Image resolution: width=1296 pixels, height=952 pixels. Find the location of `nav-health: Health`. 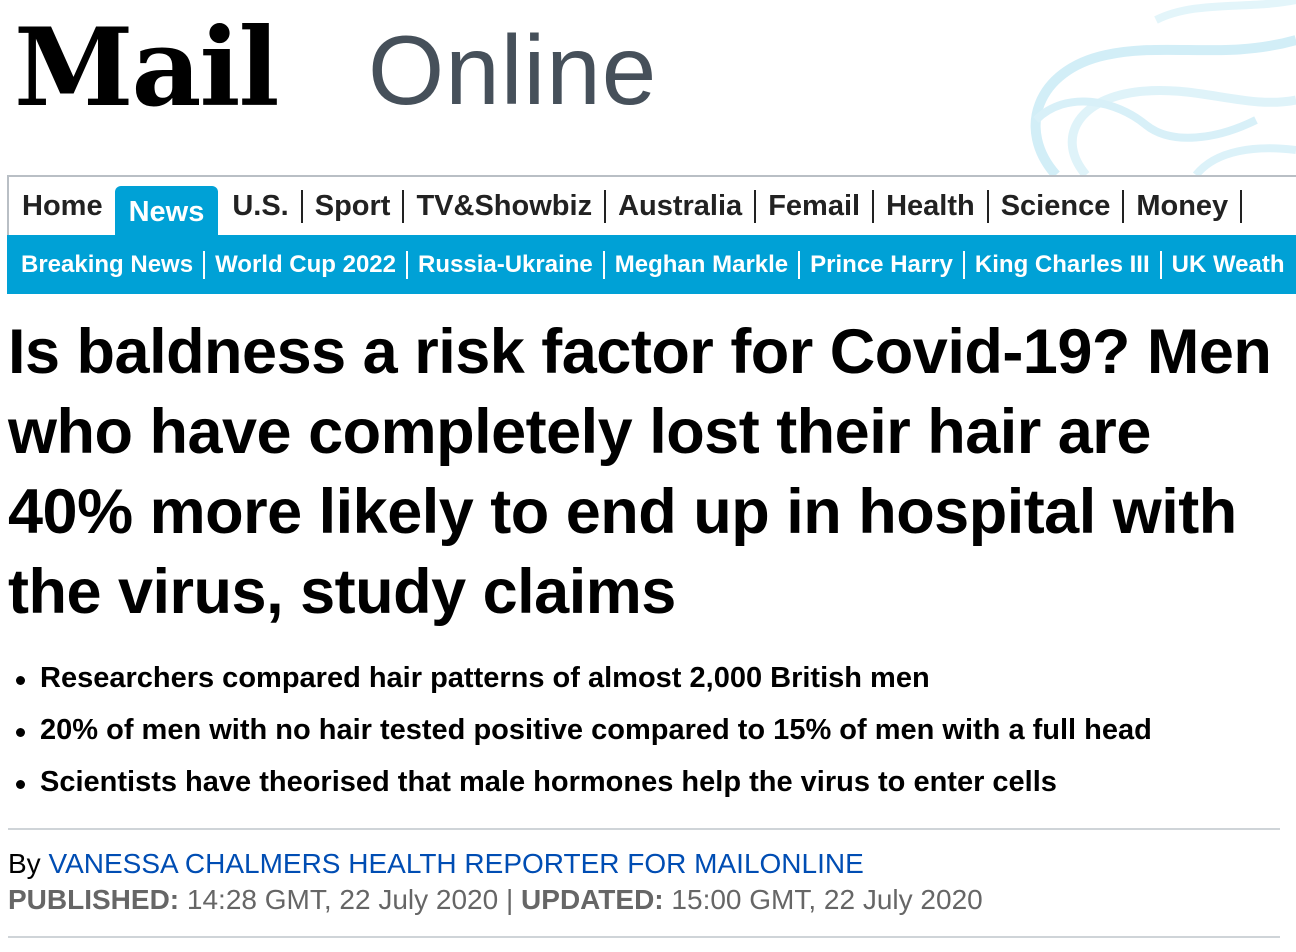

nav-health: Health is located at coordinates (931, 206).